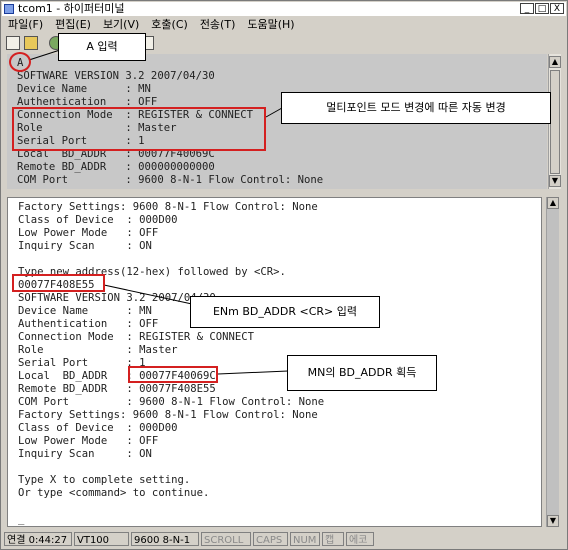 The image size is (568, 550). I want to click on maximize-button: □, so click(542, 8).